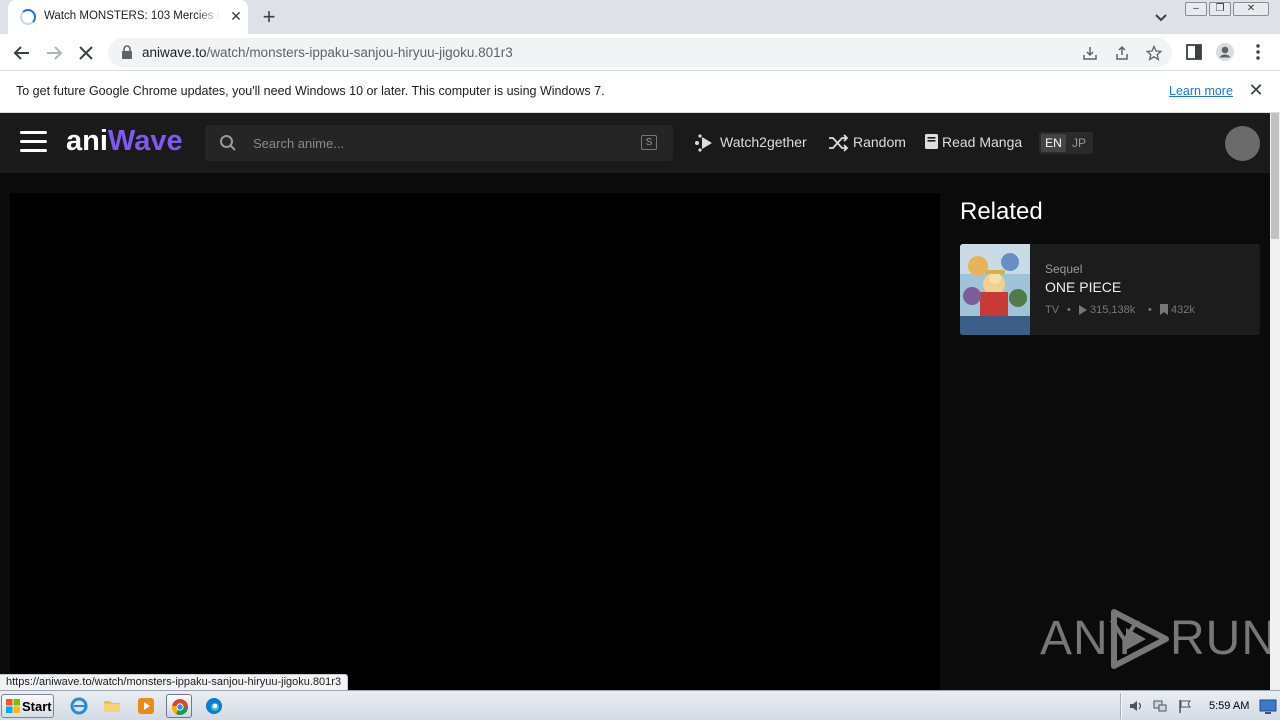  I want to click on restore-window-button: ❐, so click(1220, 9).